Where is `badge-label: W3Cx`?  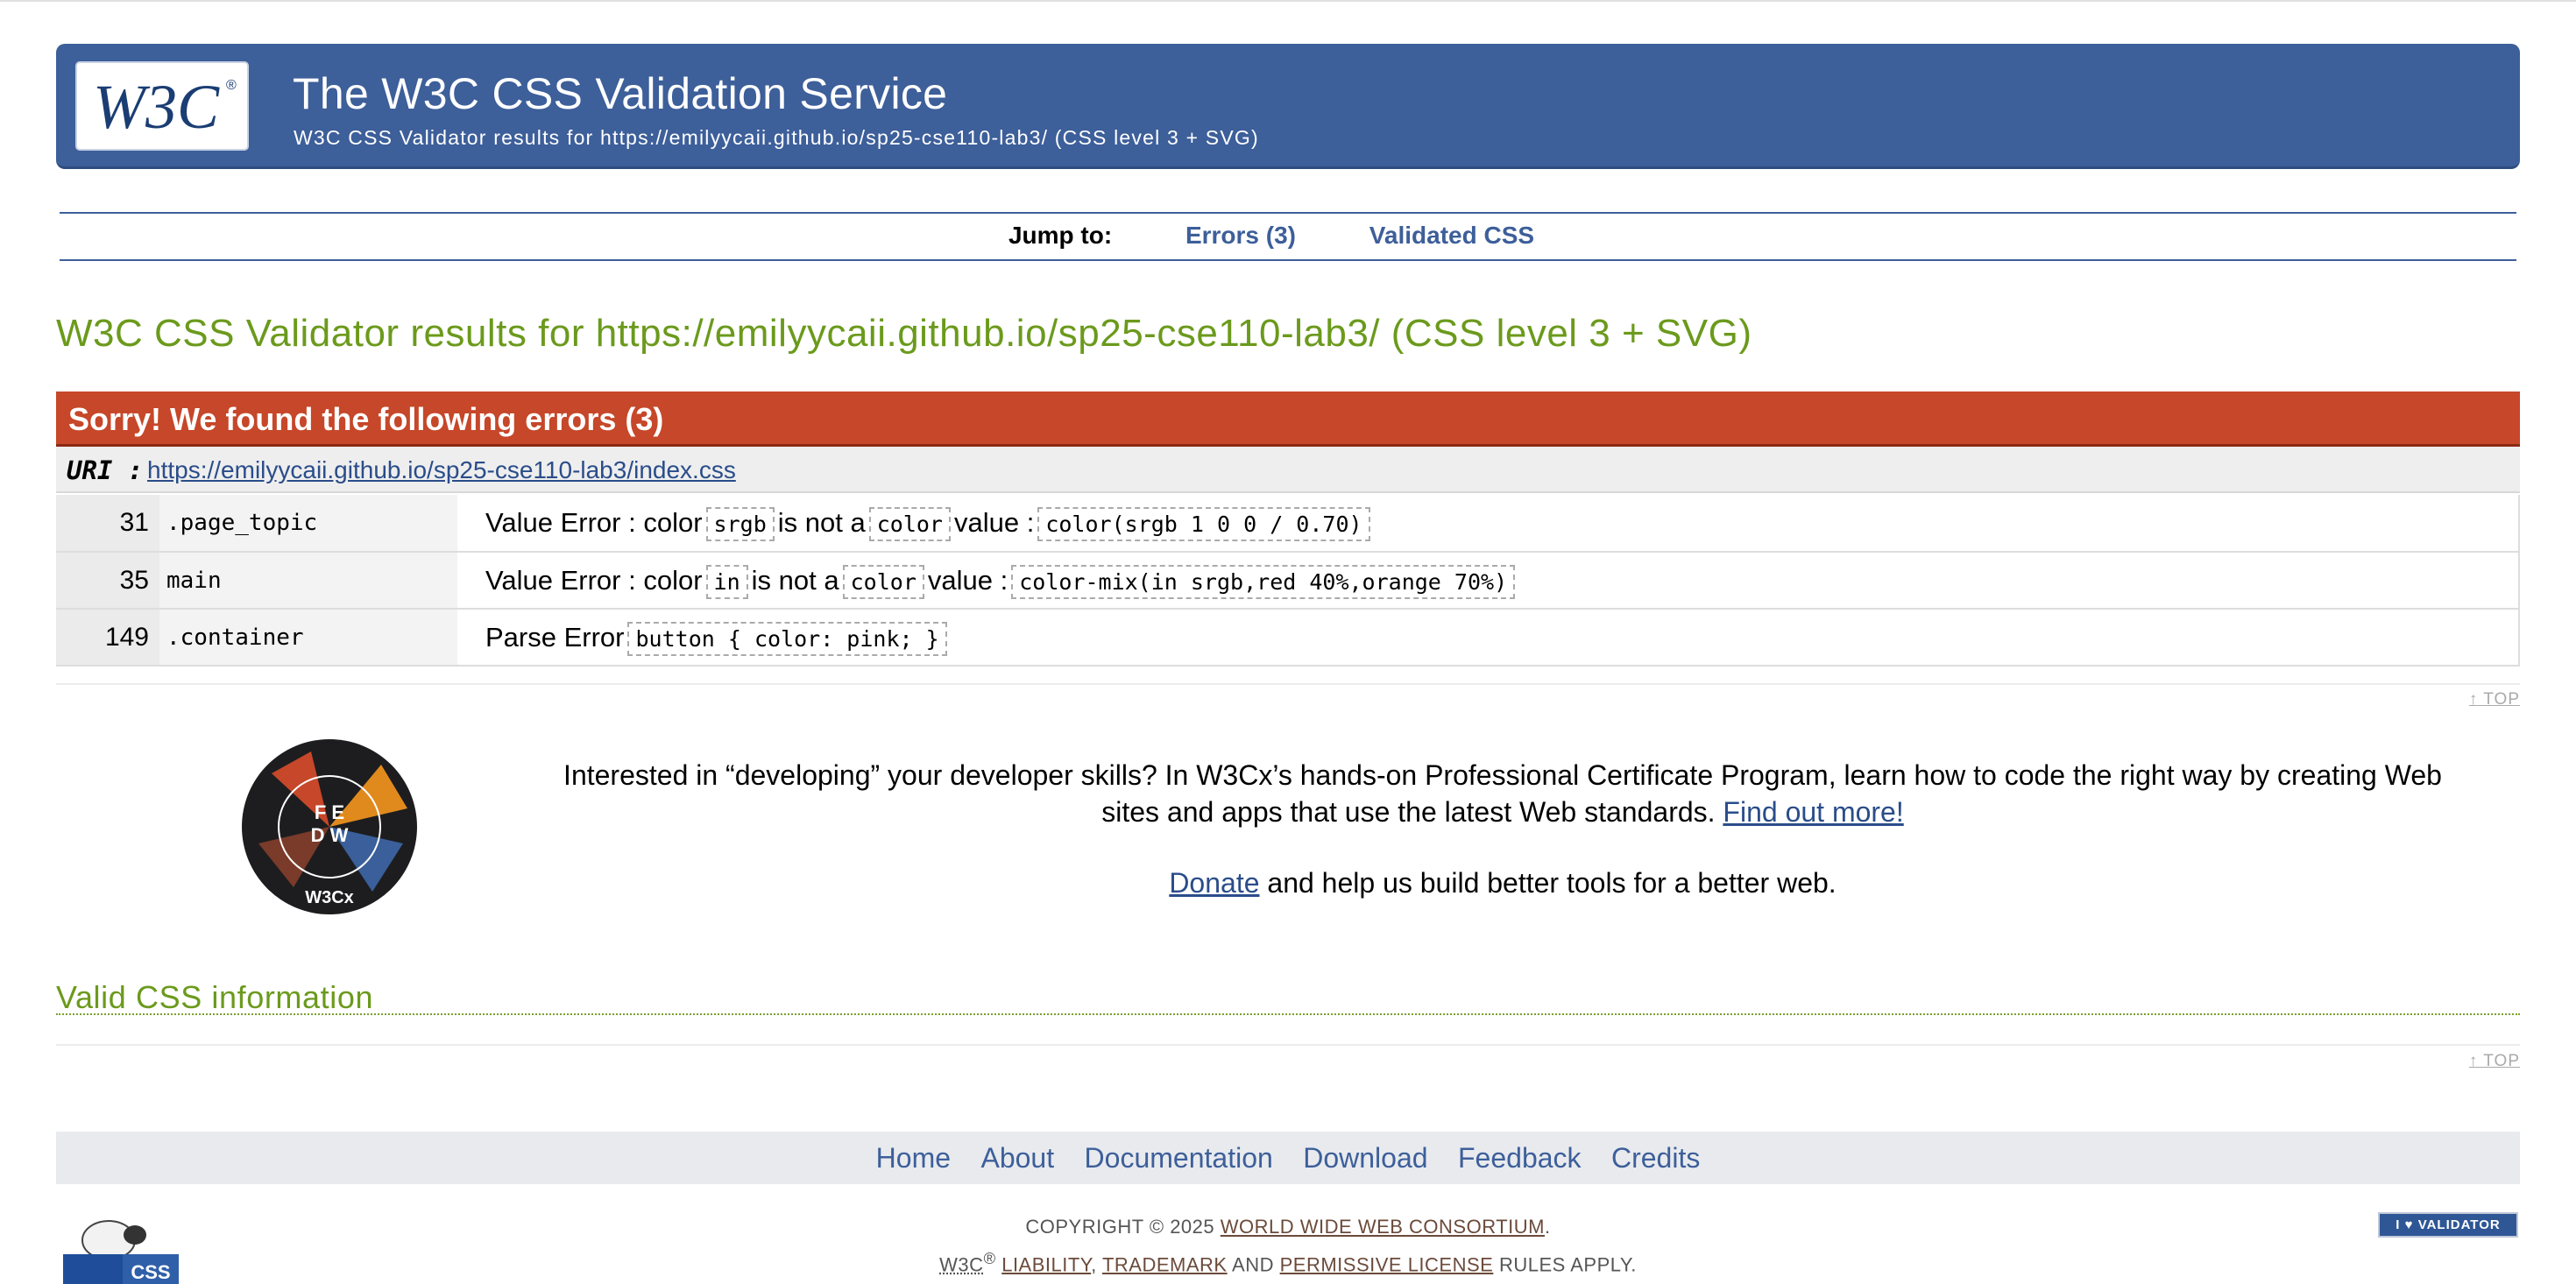 badge-label: W3Cx is located at coordinates (329, 897).